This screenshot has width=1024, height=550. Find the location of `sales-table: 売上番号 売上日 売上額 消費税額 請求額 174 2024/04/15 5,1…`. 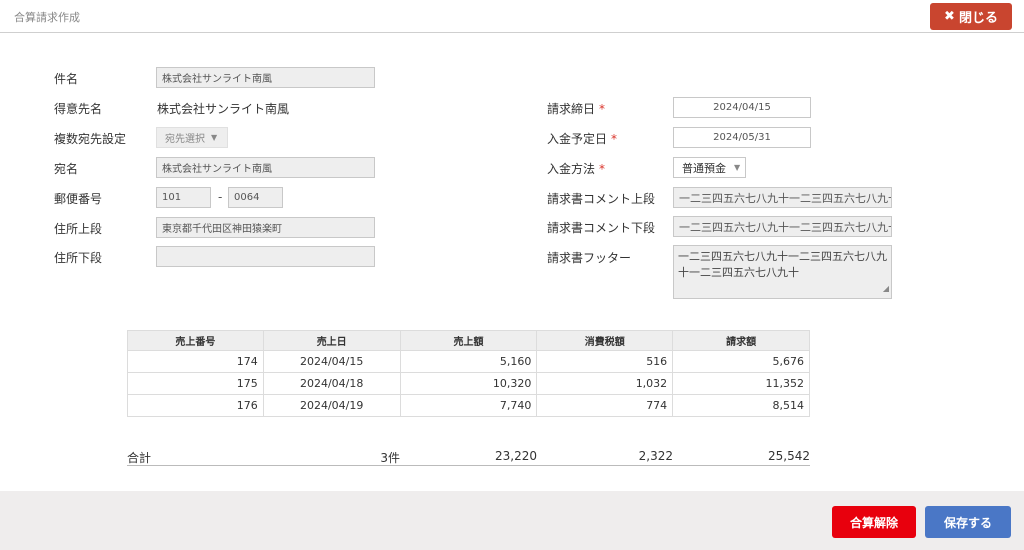

sales-table: 売上番号 売上日 売上額 消費税額 請求額 174 2024/04/15 5,1… is located at coordinates (468, 373).